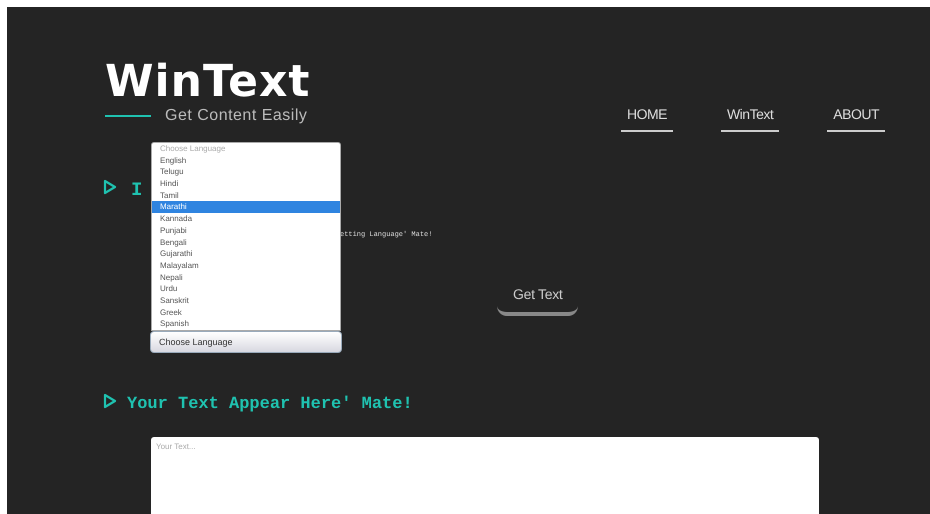 The image size is (930, 514). Describe the element at coordinates (537, 299) in the screenshot. I see `get-text-button: Get Text` at that location.